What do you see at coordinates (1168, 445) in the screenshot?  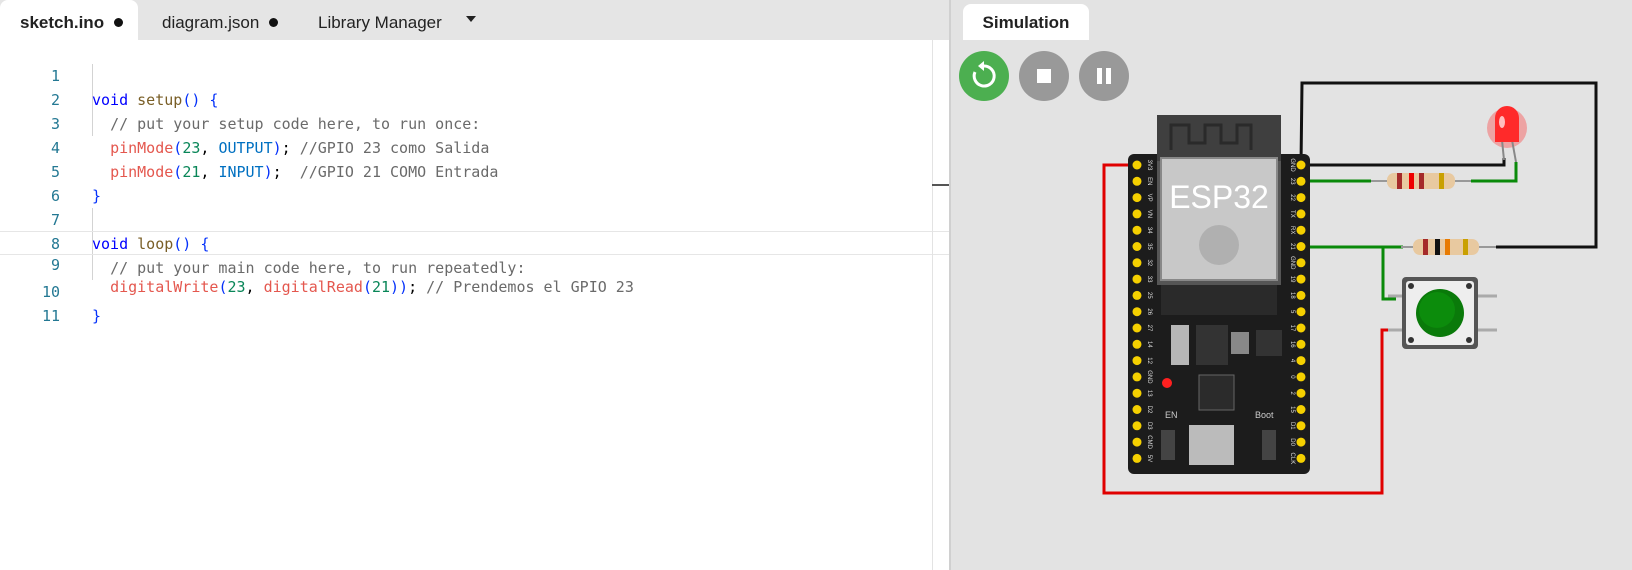 I see `en-button` at bounding box center [1168, 445].